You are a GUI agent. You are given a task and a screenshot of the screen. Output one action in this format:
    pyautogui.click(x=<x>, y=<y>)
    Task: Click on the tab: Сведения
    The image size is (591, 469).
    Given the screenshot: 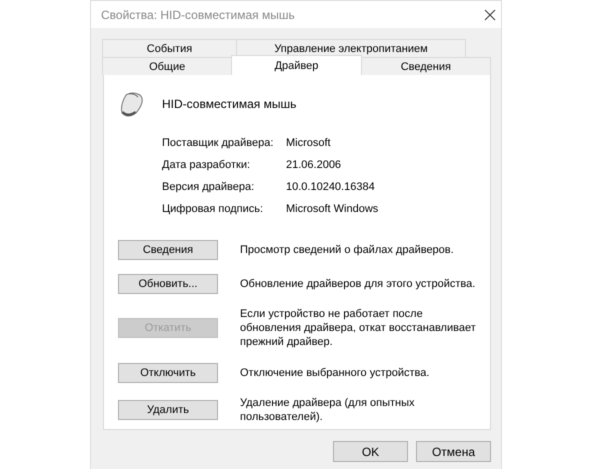 What is the action you would take?
    pyautogui.click(x=425, y=66)
    